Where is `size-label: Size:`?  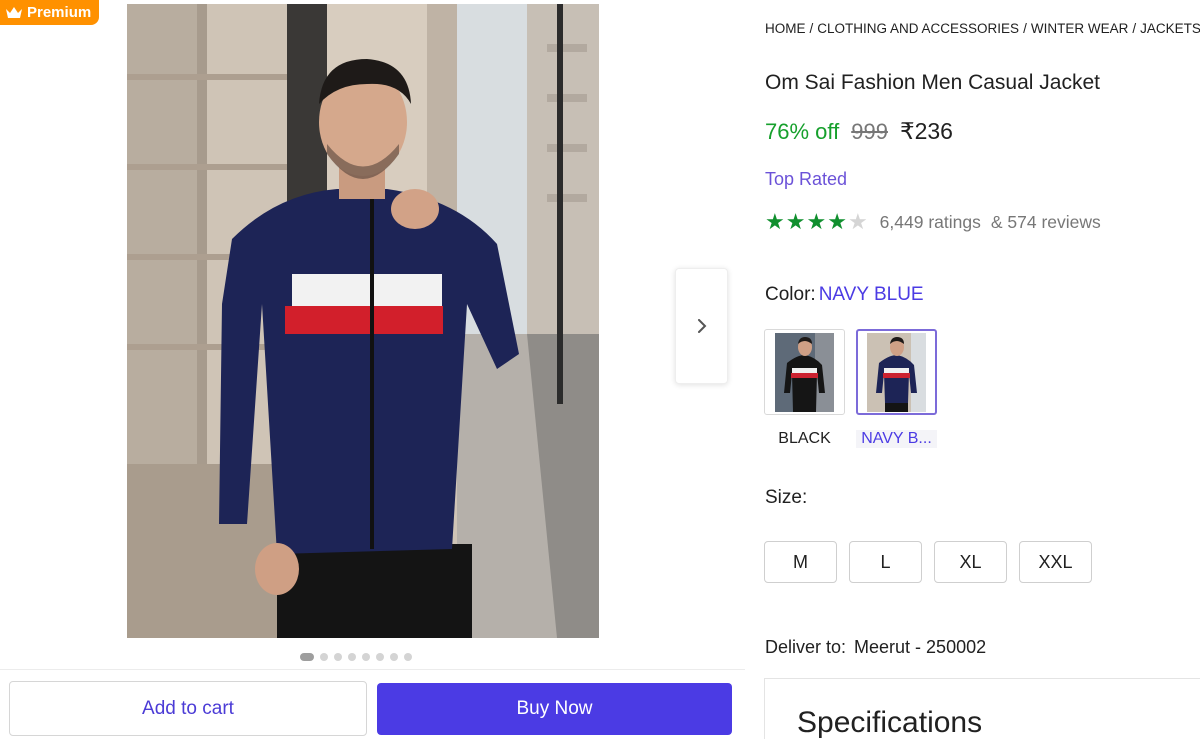
size-label: Size: is located at coordinates (786, 497).